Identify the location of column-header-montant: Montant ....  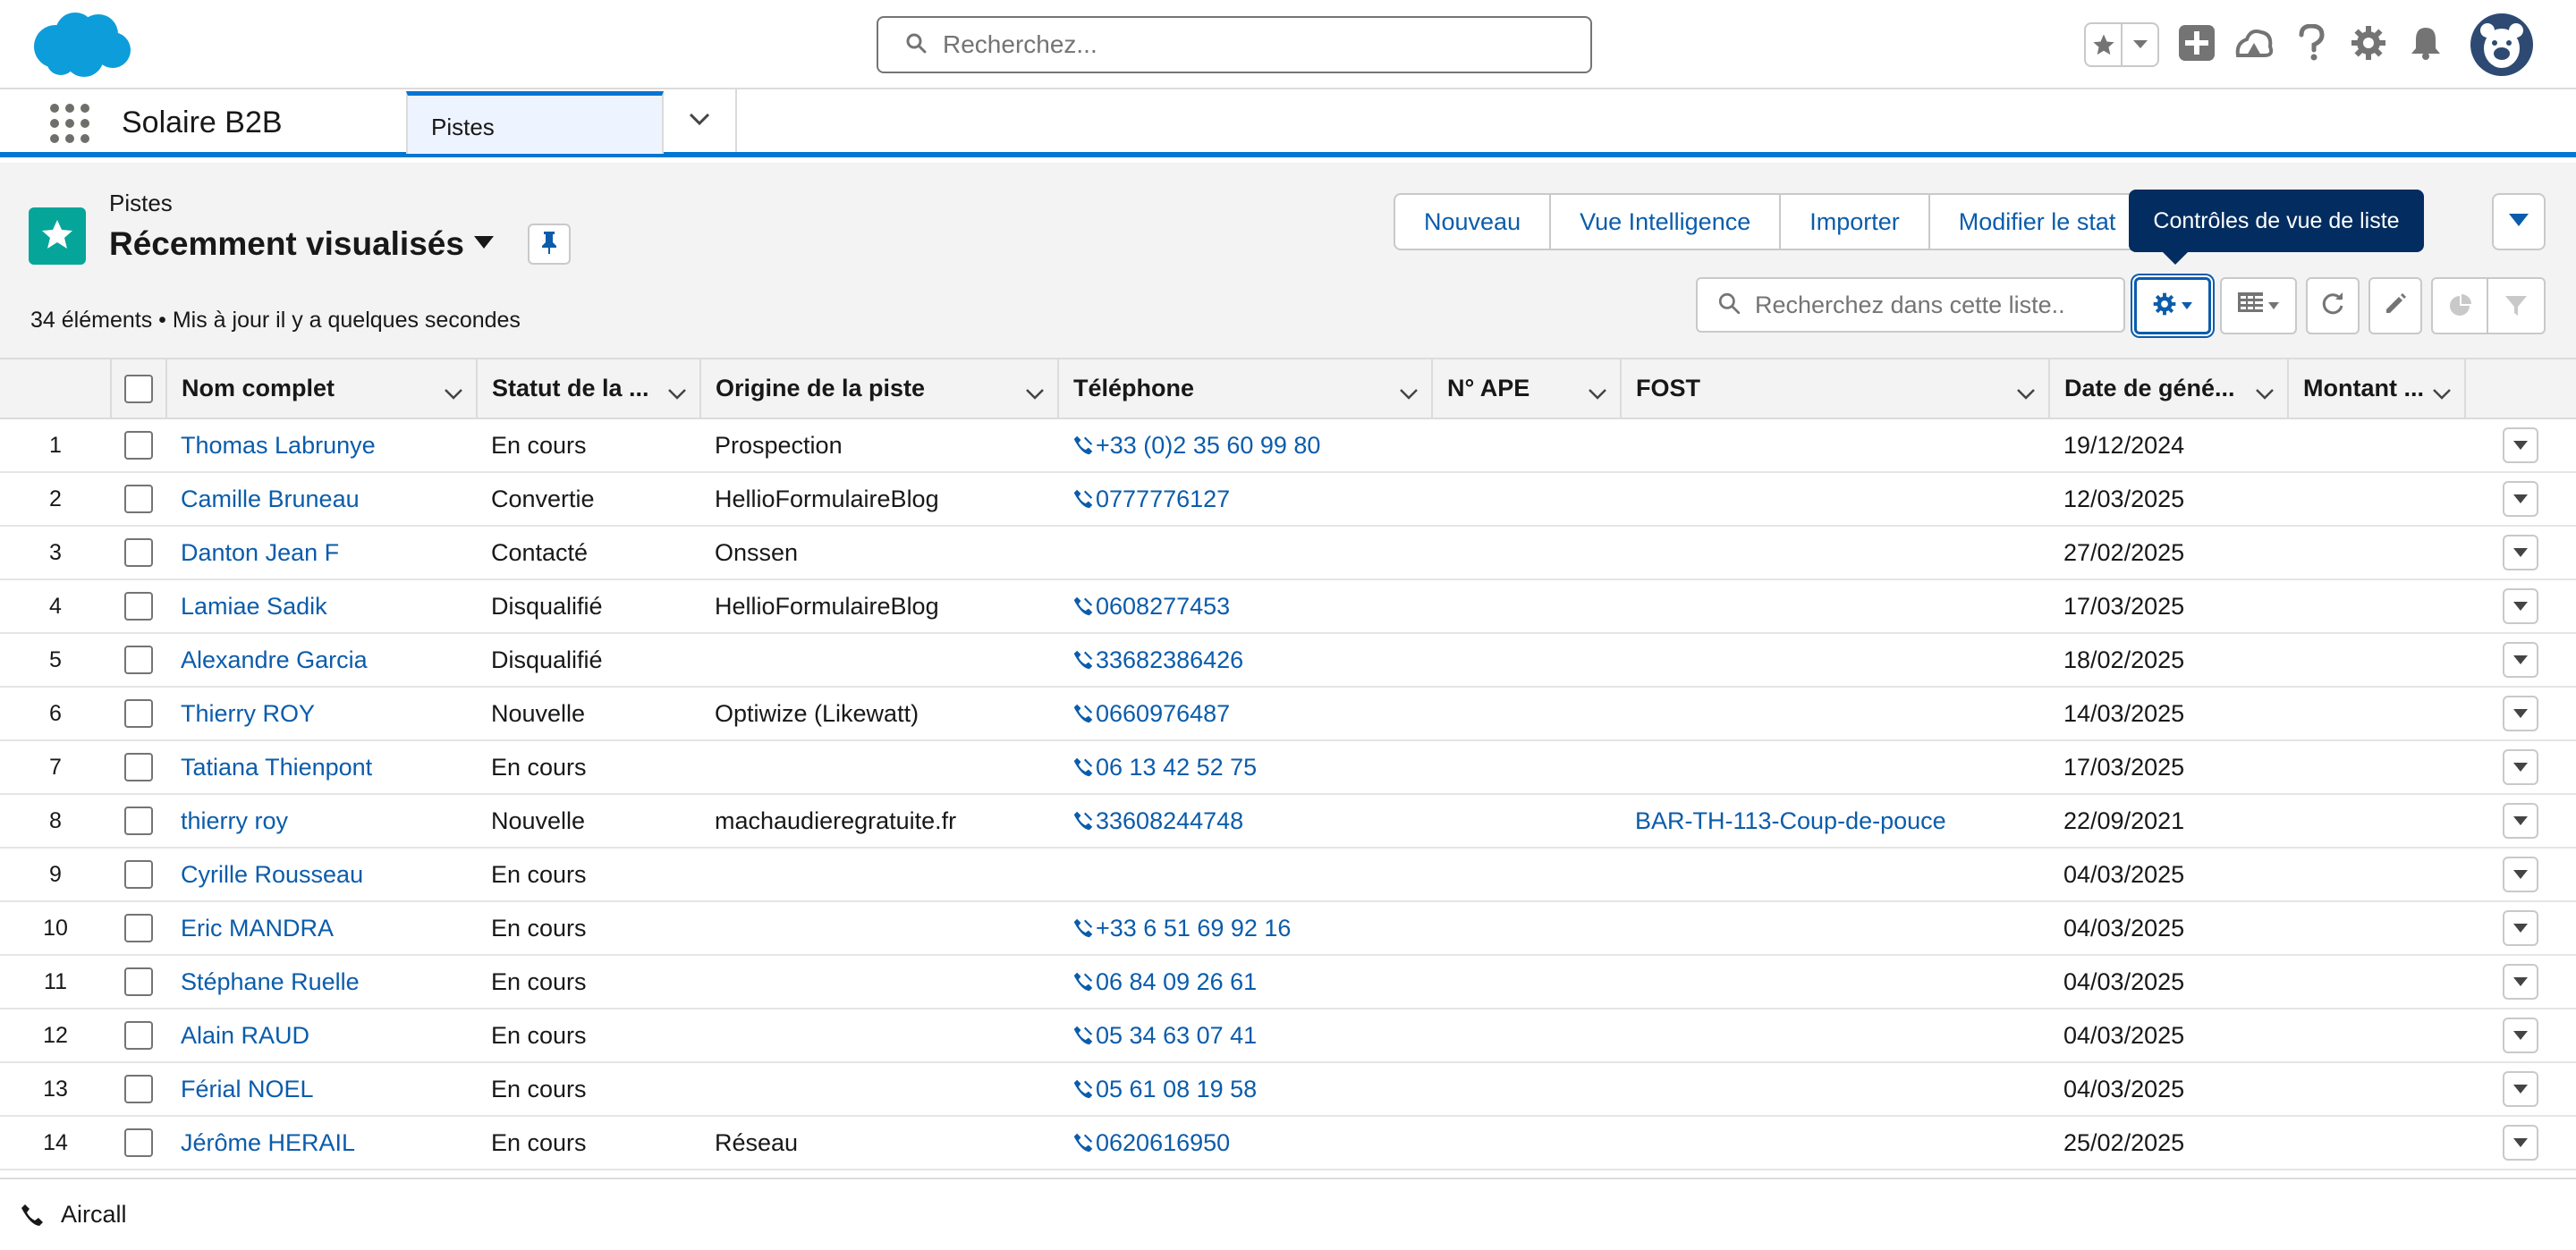
(2377, 389).